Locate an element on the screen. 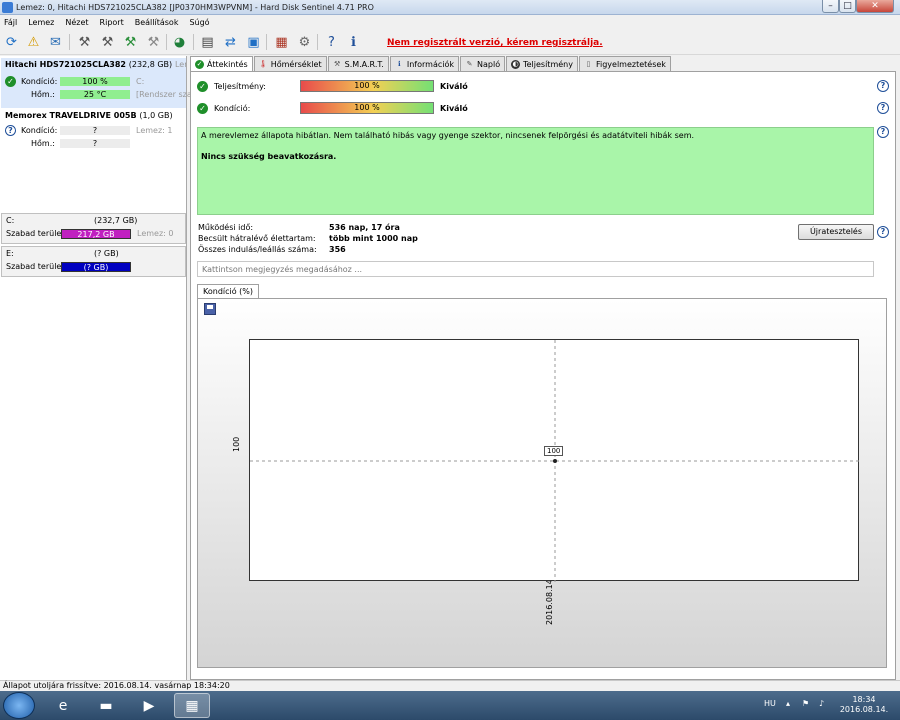 The width and height of the screenshot is (900, 720). tab-log: ✎ Napló is located at coordinates (483, 63).